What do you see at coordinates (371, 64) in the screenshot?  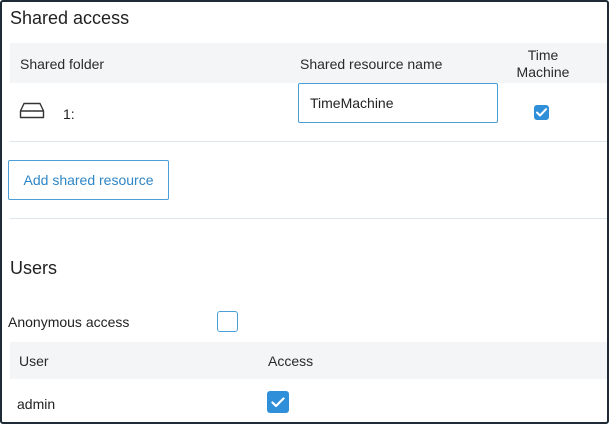 I see `column-header-resource-name: Shared resource name` at bounding box center [371, 64].